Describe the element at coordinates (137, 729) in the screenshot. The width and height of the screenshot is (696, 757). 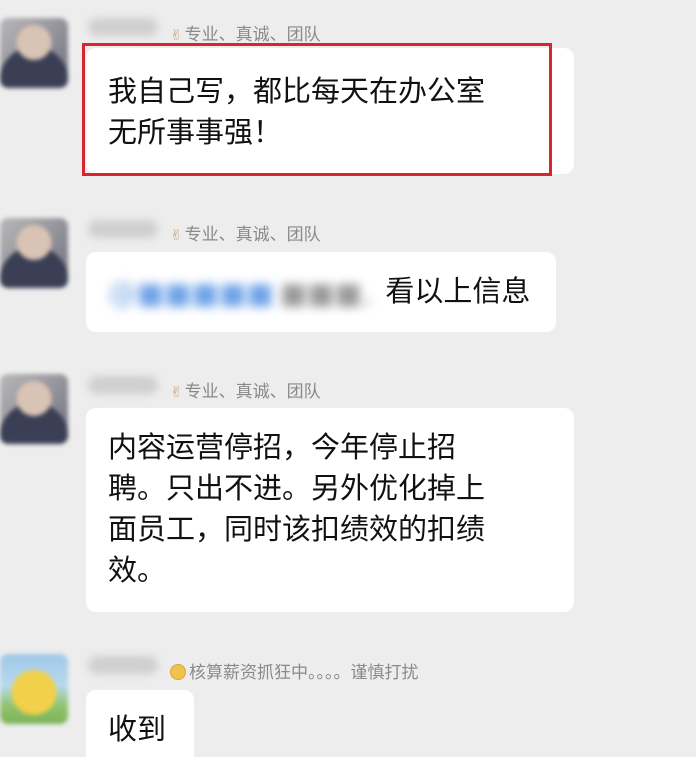
I see `message-text: 收到` at that location.